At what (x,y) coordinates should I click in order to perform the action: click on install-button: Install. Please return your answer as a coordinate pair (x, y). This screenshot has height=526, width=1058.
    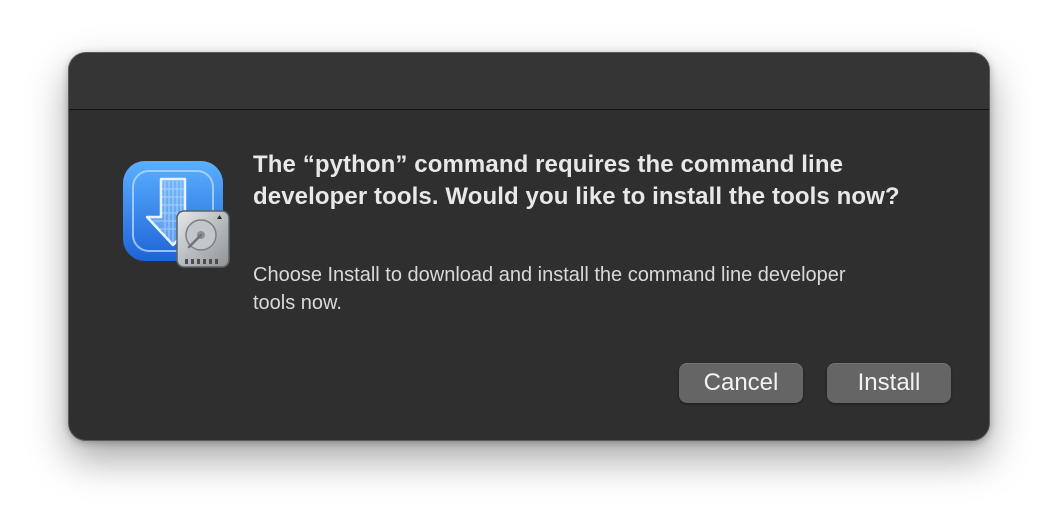
    Looking at the image, I should click on (889, 383).